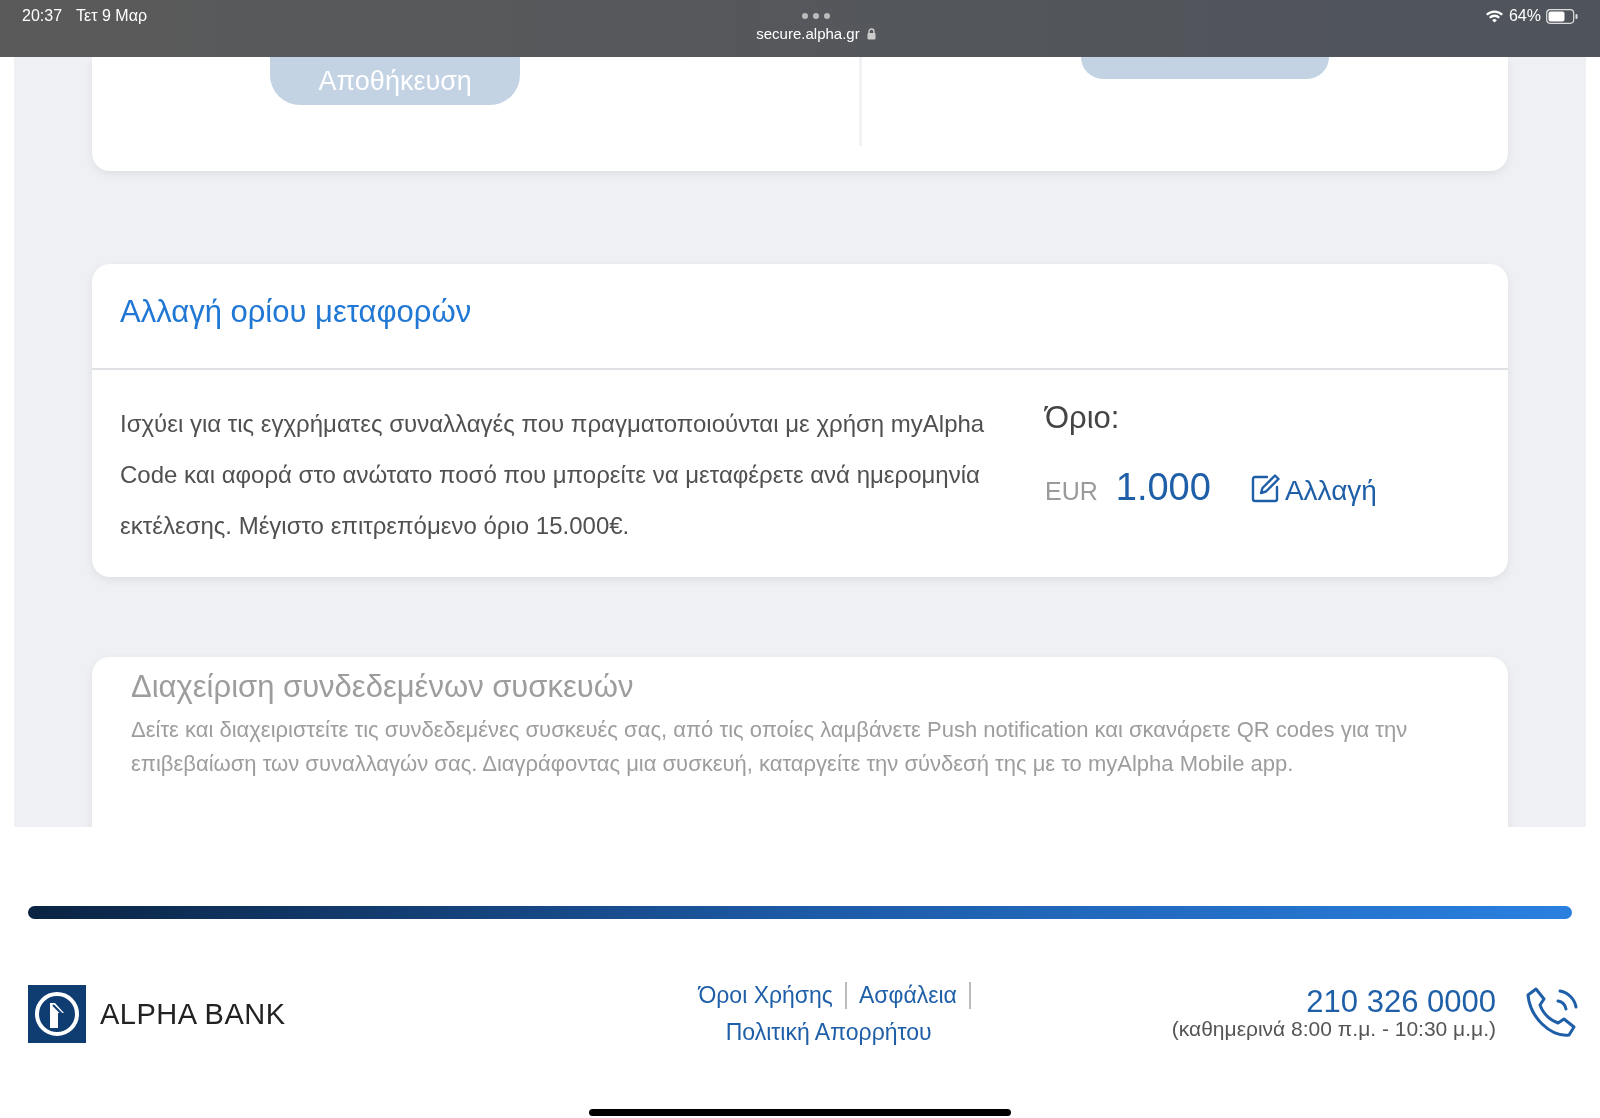  What do you see at coordinates (766, 995) in the screenshot?
I see `footer-link: Όροι Χρήσης` at bounding box center [766, 995].